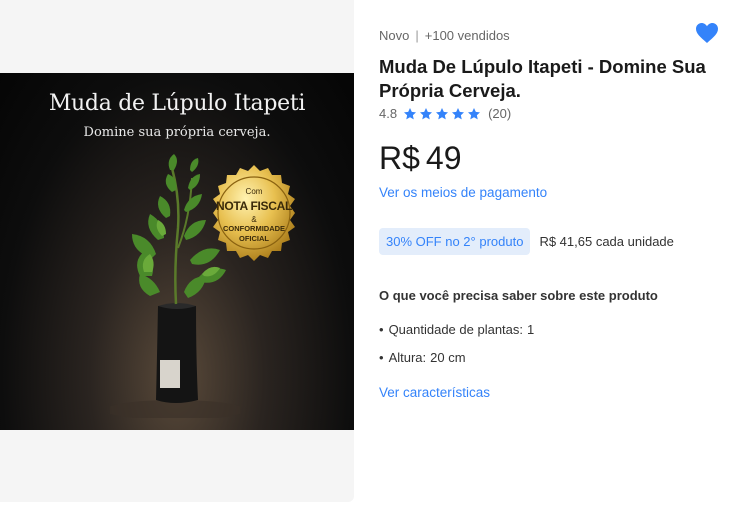 This screenshot has width=740, height=514. Describe the element at coordinates (177, 103) in the screenshot. I see `image-title: Muda de Lúpulo Itapeti` at that location.